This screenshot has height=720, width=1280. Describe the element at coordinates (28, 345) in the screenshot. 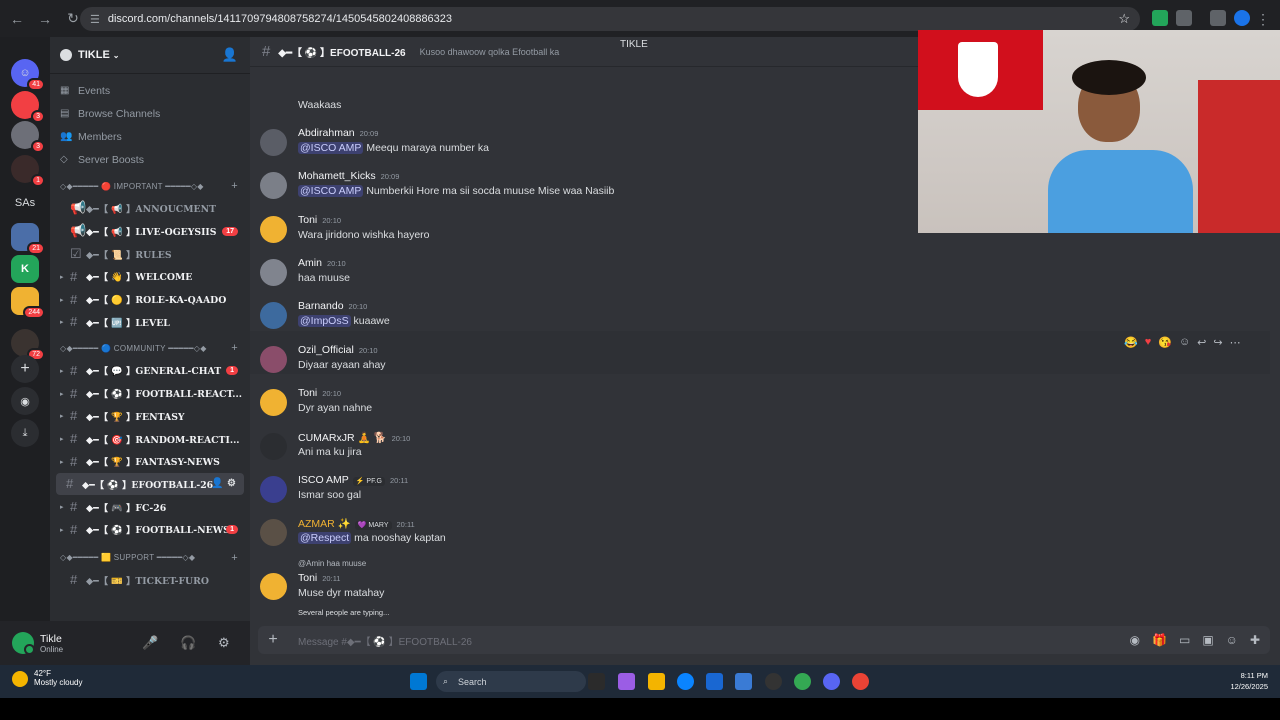

I see `server-icon: 72` at that location.